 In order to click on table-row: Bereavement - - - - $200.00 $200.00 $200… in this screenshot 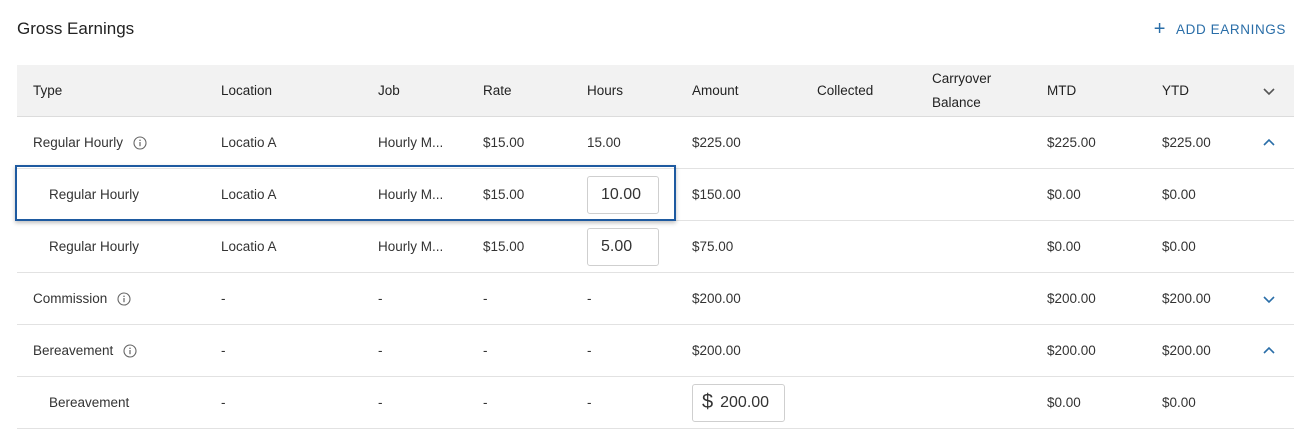, I will do `click(655, 351)`.